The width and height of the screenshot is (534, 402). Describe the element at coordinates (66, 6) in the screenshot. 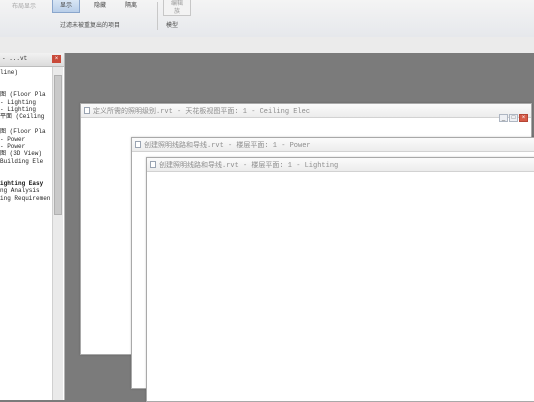

I see `show-button: 显示` at that location.